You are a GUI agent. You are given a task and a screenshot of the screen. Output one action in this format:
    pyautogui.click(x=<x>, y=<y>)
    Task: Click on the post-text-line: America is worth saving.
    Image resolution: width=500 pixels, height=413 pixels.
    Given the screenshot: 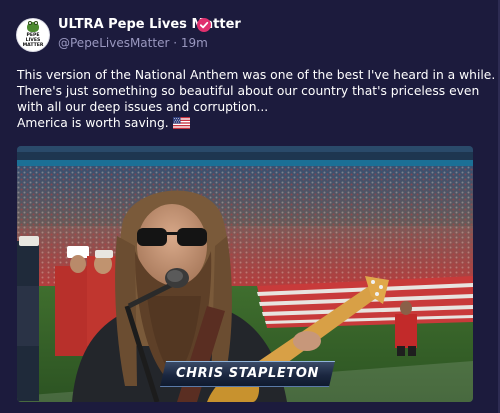 What is the action you would take?
    pyautogui.click(x=252, y=124)
    